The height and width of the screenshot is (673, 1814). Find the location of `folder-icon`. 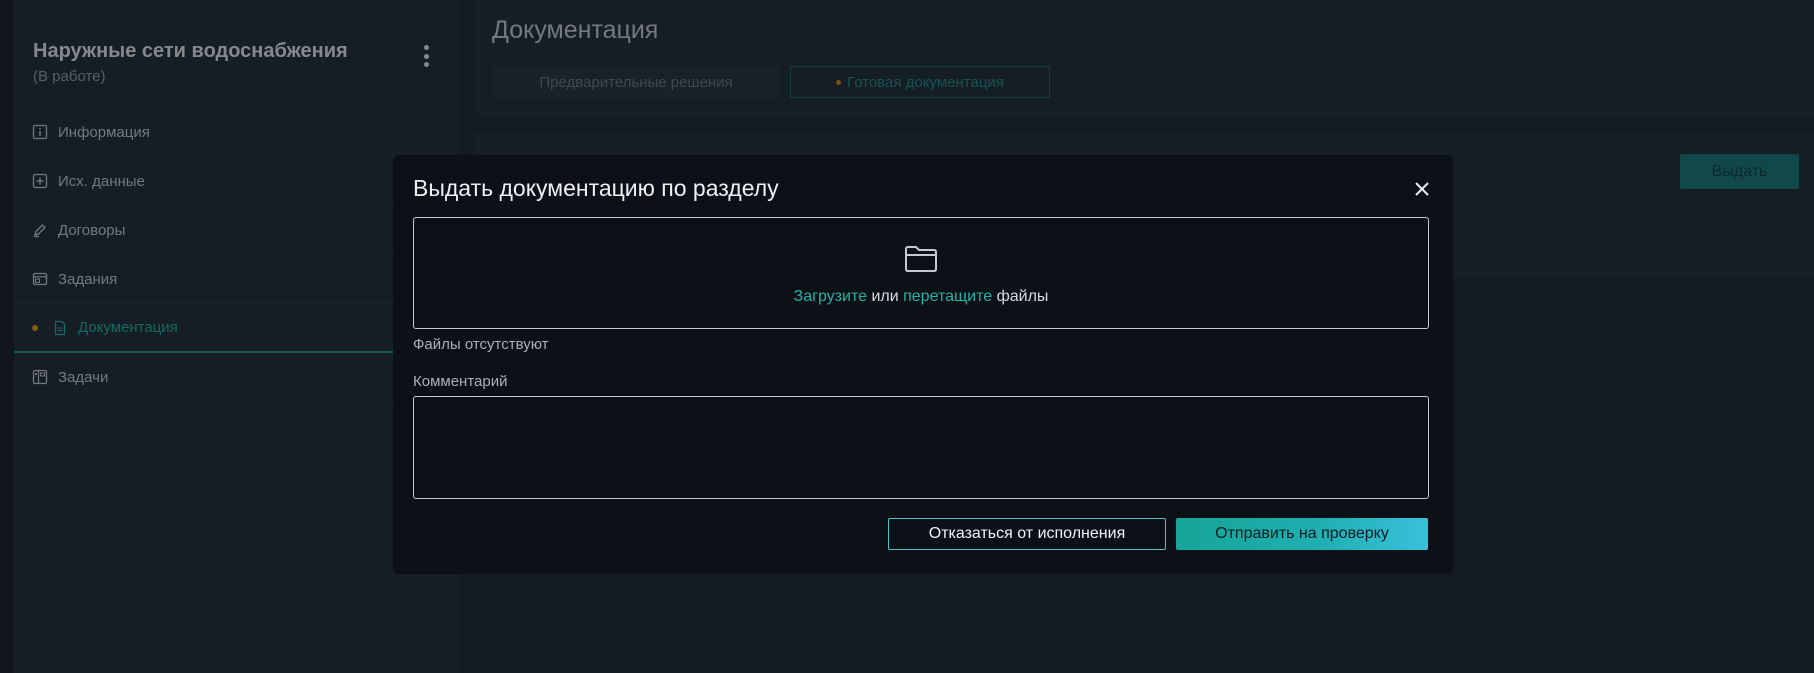

folder-icon is located at coordinates (921, 259).